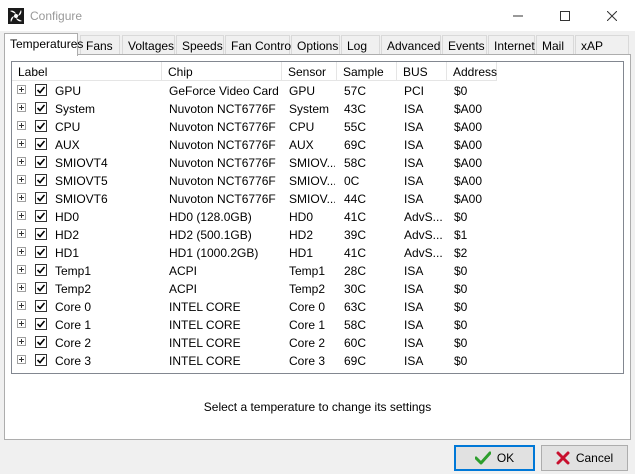  What do you see at coordinates (360, 45) in the screenshot?
I see `tab-log: Log` at bounding box center [360, 45].